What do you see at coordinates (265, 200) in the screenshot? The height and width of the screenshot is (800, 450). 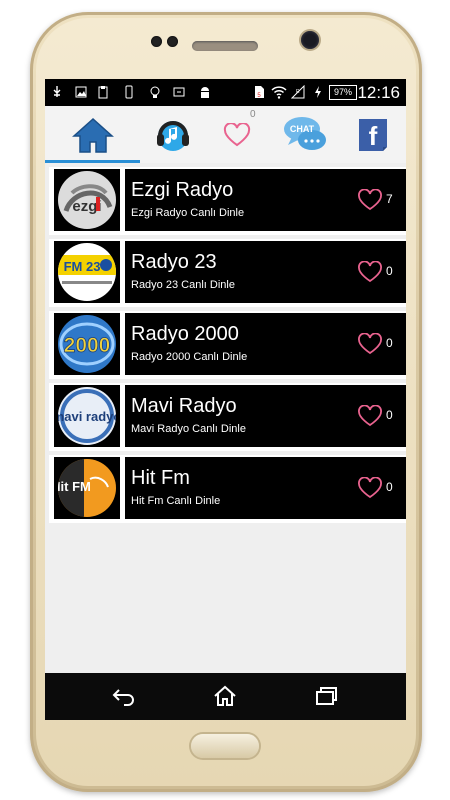 I see `station-info: Ezgi Radyo Ezgi Radyo Canlı Dinle 7` at bounding box center [265, 200].